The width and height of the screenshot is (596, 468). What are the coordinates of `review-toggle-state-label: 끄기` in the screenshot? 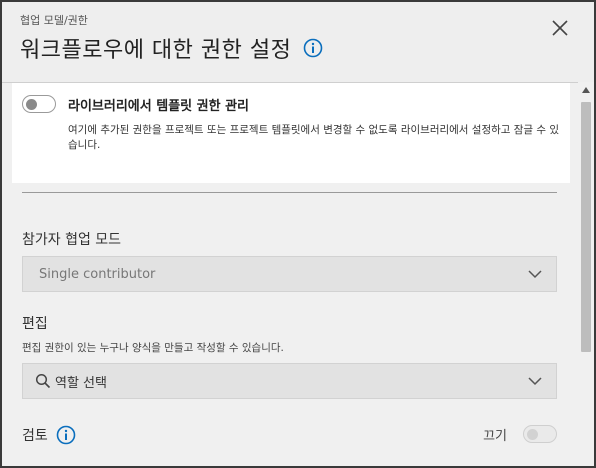 It's located at (495, 436).